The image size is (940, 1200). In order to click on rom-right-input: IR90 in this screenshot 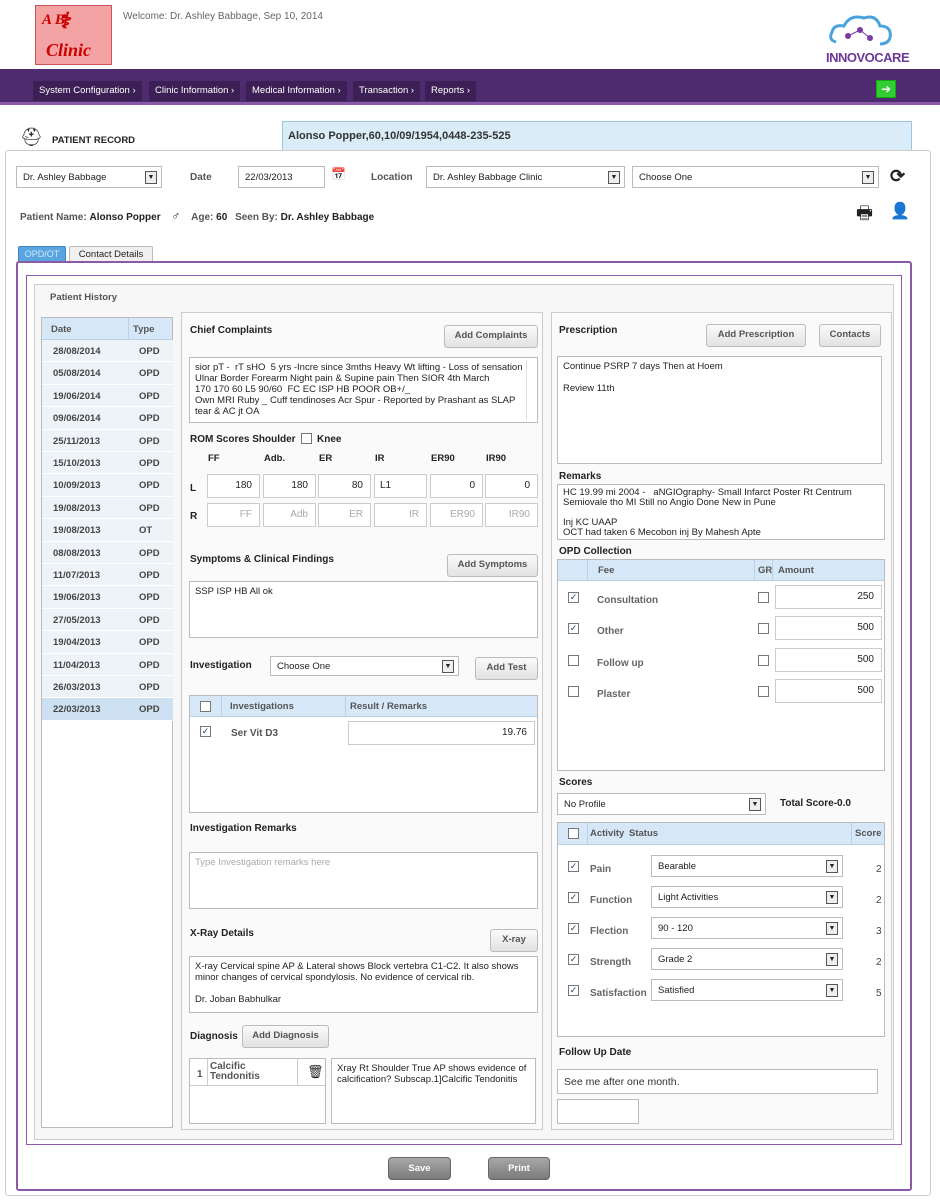, I will do `click(511, 515)`.